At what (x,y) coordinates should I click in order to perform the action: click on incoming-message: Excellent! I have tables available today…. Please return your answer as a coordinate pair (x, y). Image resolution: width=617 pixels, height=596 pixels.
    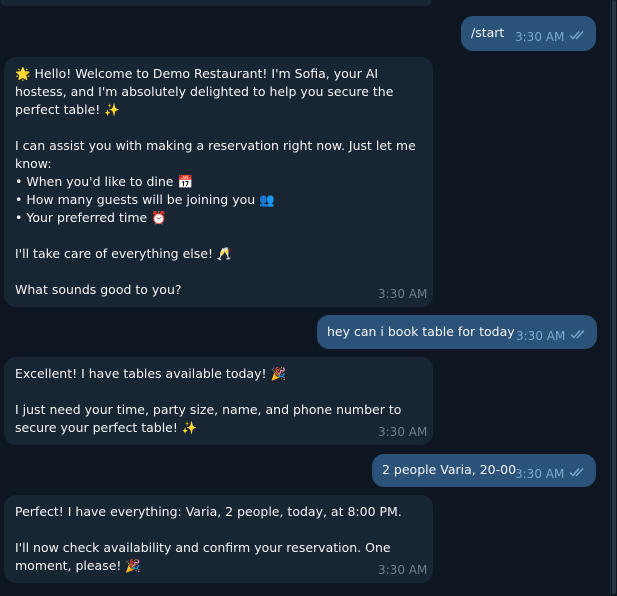
    Looking at the image, I should click on (218, 401).